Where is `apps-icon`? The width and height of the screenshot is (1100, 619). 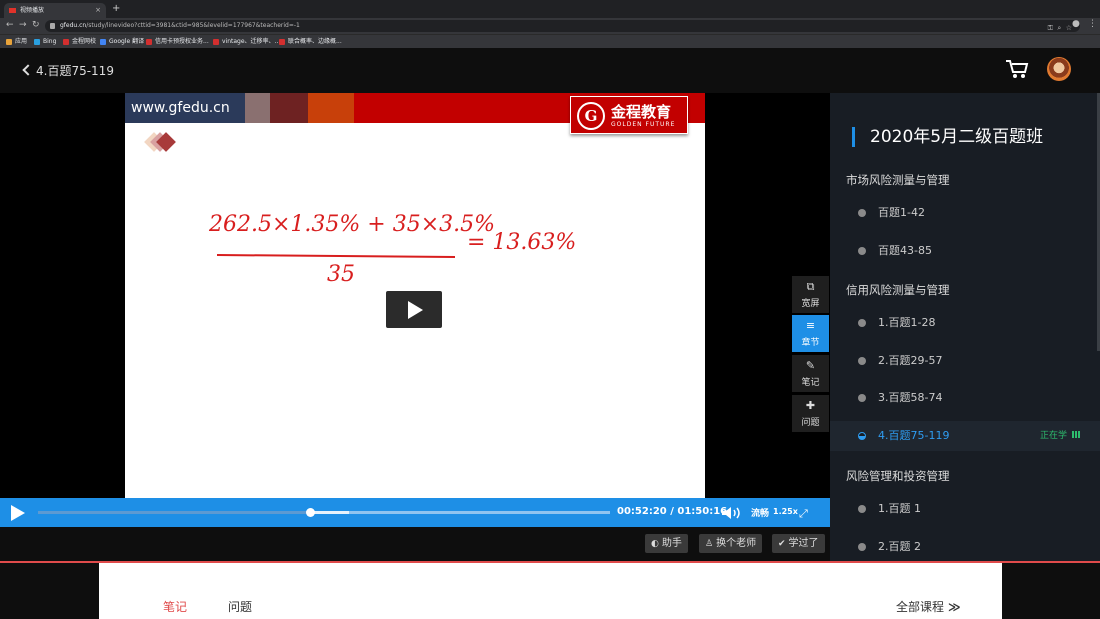 apps-icon is located at coordinates (9, 42).